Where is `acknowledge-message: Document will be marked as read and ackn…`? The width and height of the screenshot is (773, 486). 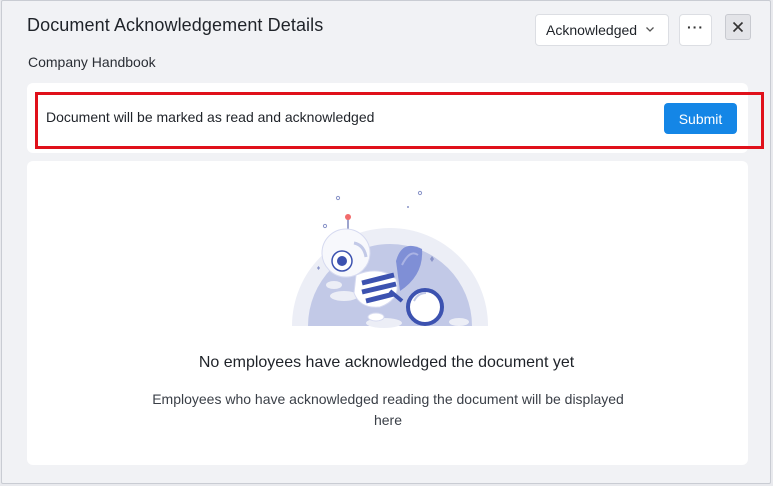
acknowledge-message: Document will be marked as read and ackn… is located at coordinates (210, 117).